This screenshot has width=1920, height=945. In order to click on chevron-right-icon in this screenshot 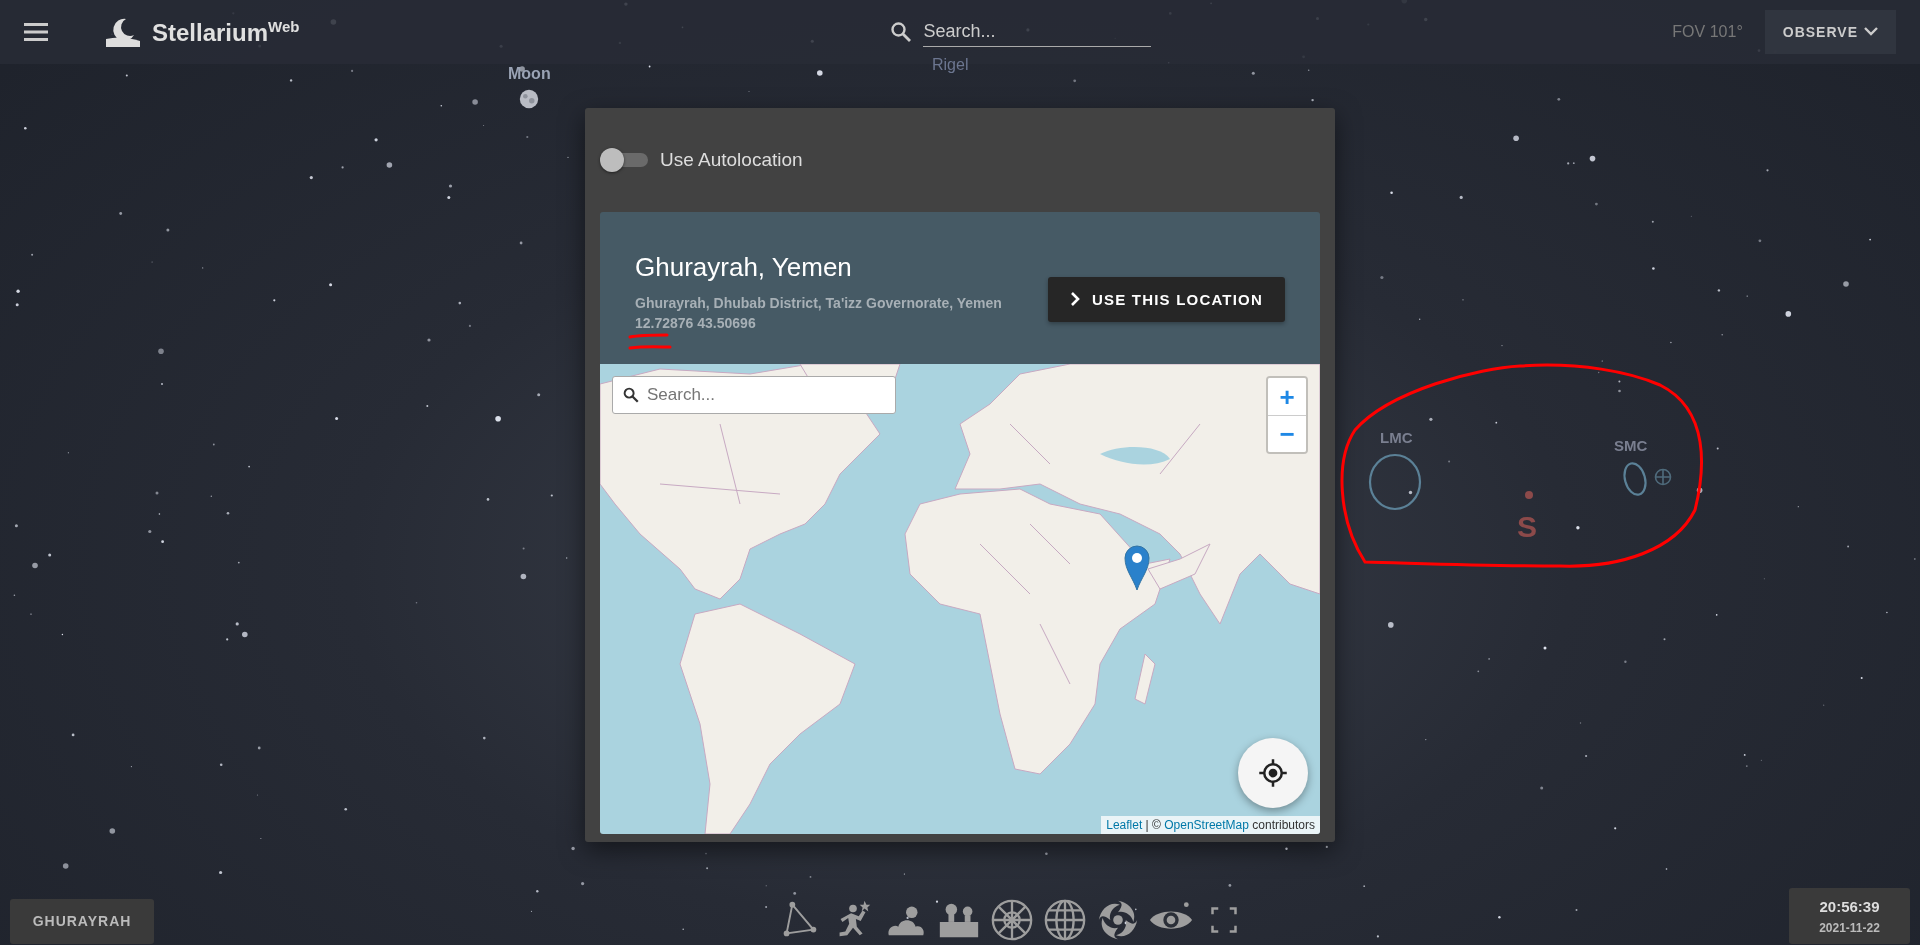, I will do `click(1075, 299)`.